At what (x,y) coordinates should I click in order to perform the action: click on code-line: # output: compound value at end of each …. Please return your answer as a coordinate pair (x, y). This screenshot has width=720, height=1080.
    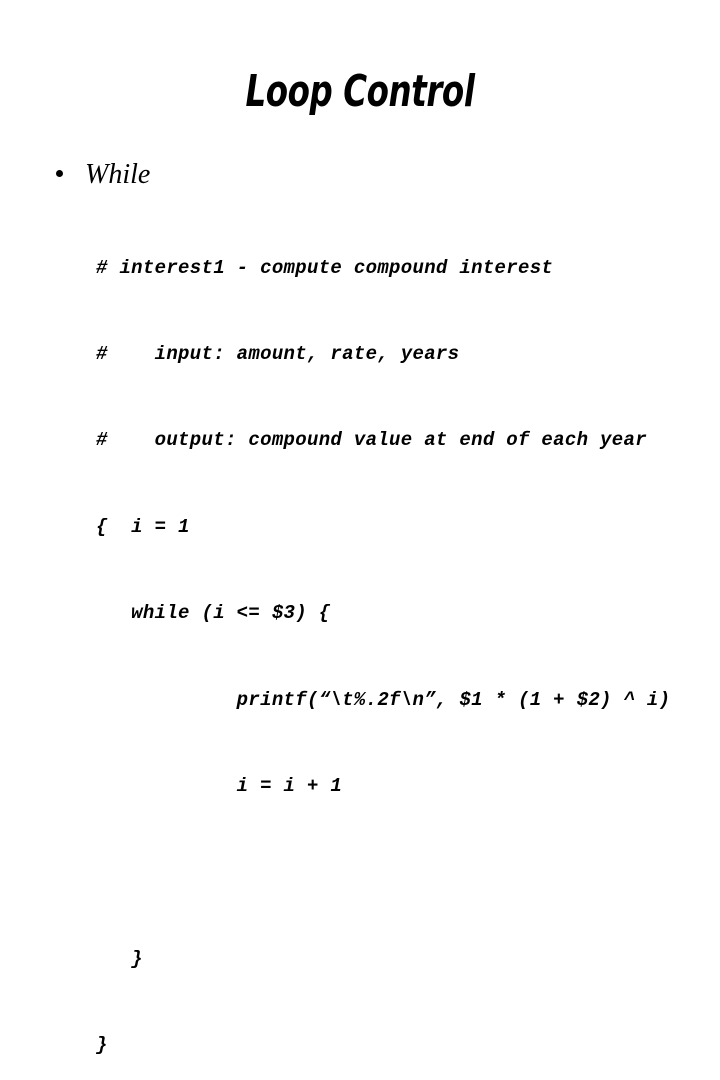
    Looking at the image, I should click on (371, 440).